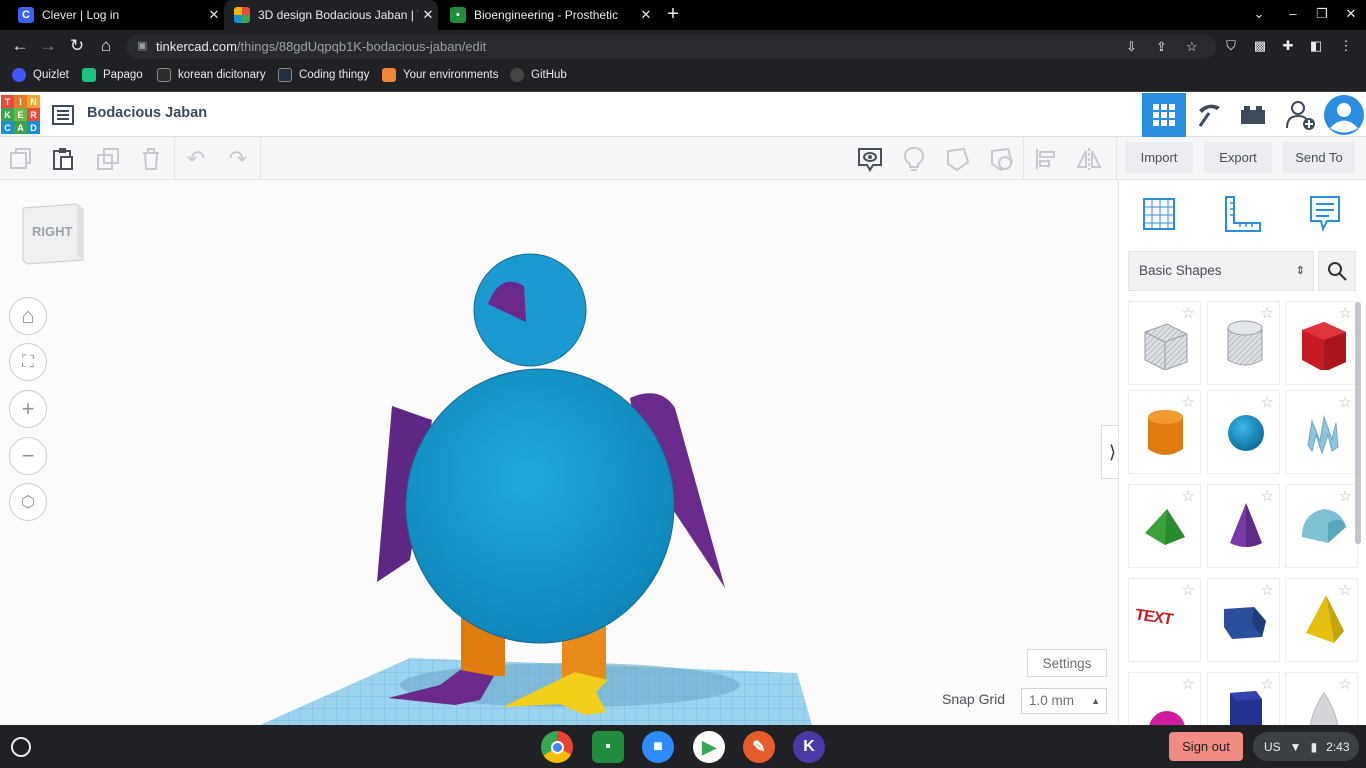 Image resolution: width=1366 pixels, height=768 pixels. What do you see at coordinates (1321, 620) in the screenshot?
I see `shape-pyramid: ☆` at bounding box center [1321, 620].